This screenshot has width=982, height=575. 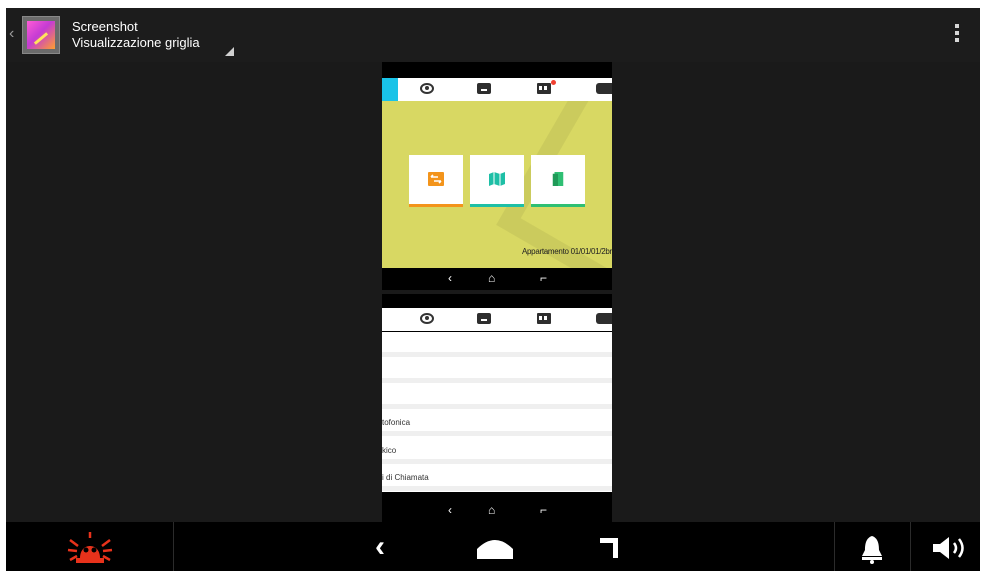 I want to click on swap-icon, so click(x=436, y=179).